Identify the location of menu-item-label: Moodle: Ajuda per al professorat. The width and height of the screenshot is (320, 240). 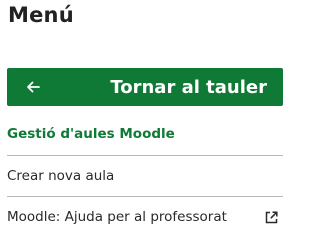
(117, 217).